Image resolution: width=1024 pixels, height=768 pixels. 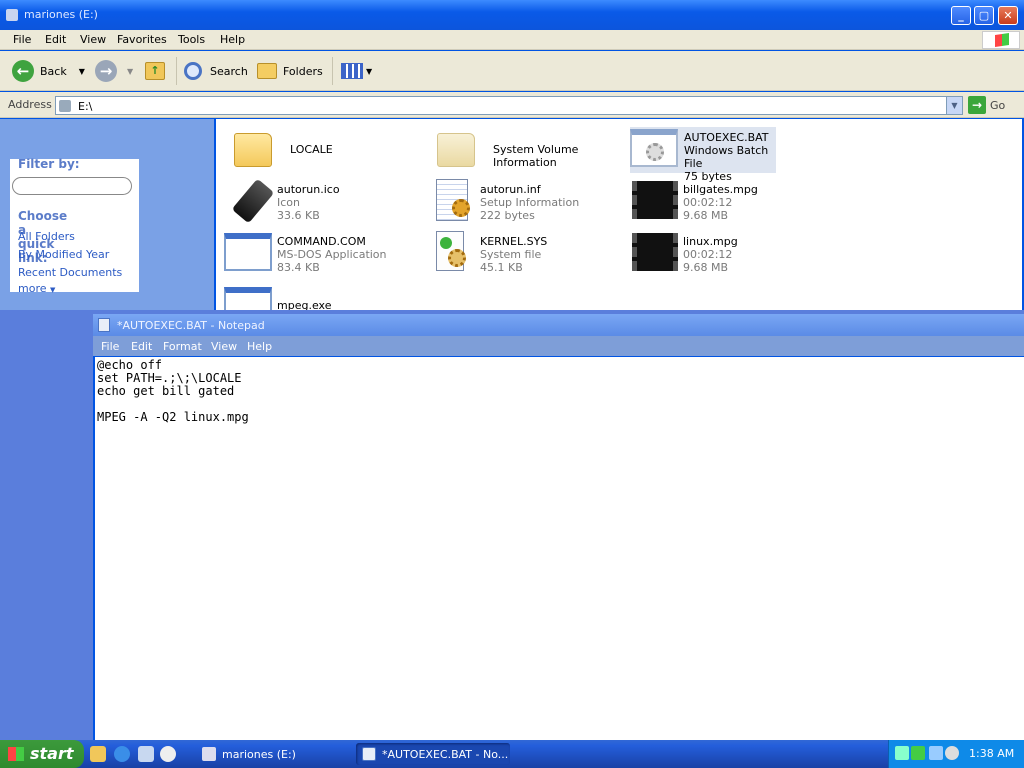 I want to click on file-item-billgates-mpg: billgates.mpg 00:02:12 9.68 MB, so click(x=730, y=203).